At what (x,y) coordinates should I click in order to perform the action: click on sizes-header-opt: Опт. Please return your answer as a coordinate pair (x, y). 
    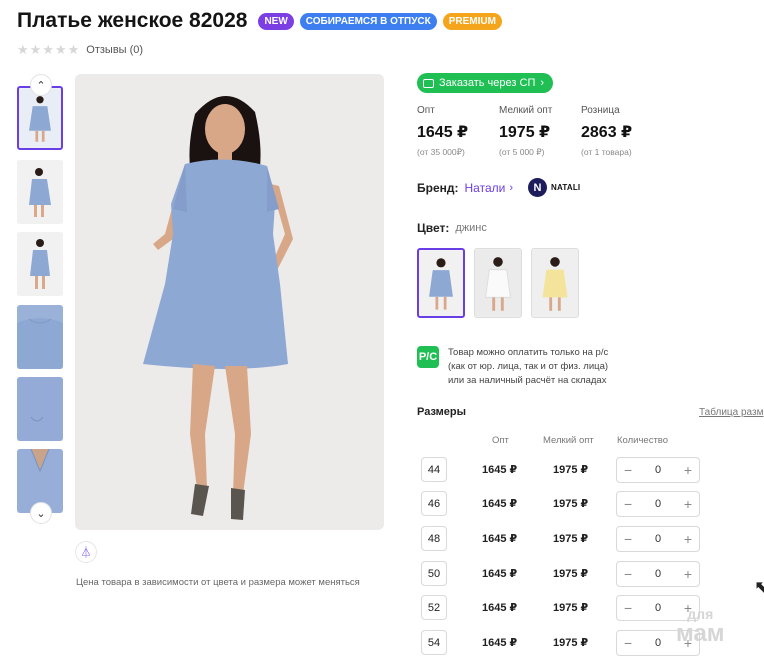
    Looking at the image, I should click on (500, 440).